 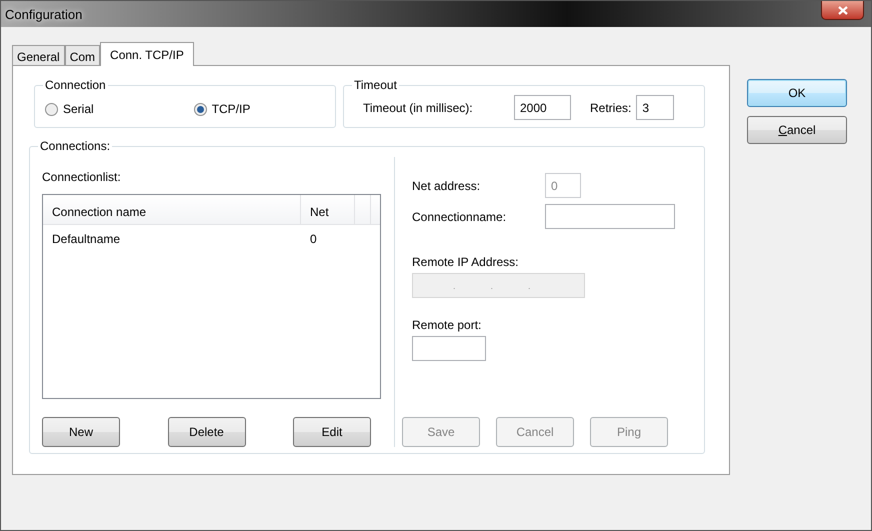 I want to click on connection-name-field, so click(x=610, y=216).